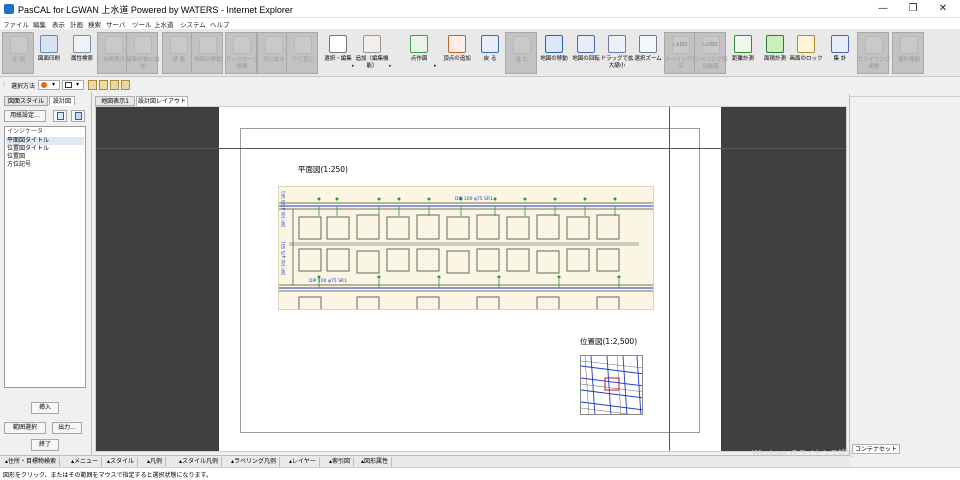  Describe the element at coordinates (94, 24) in the screenshot. I see `menu-search: 検索` at that location.